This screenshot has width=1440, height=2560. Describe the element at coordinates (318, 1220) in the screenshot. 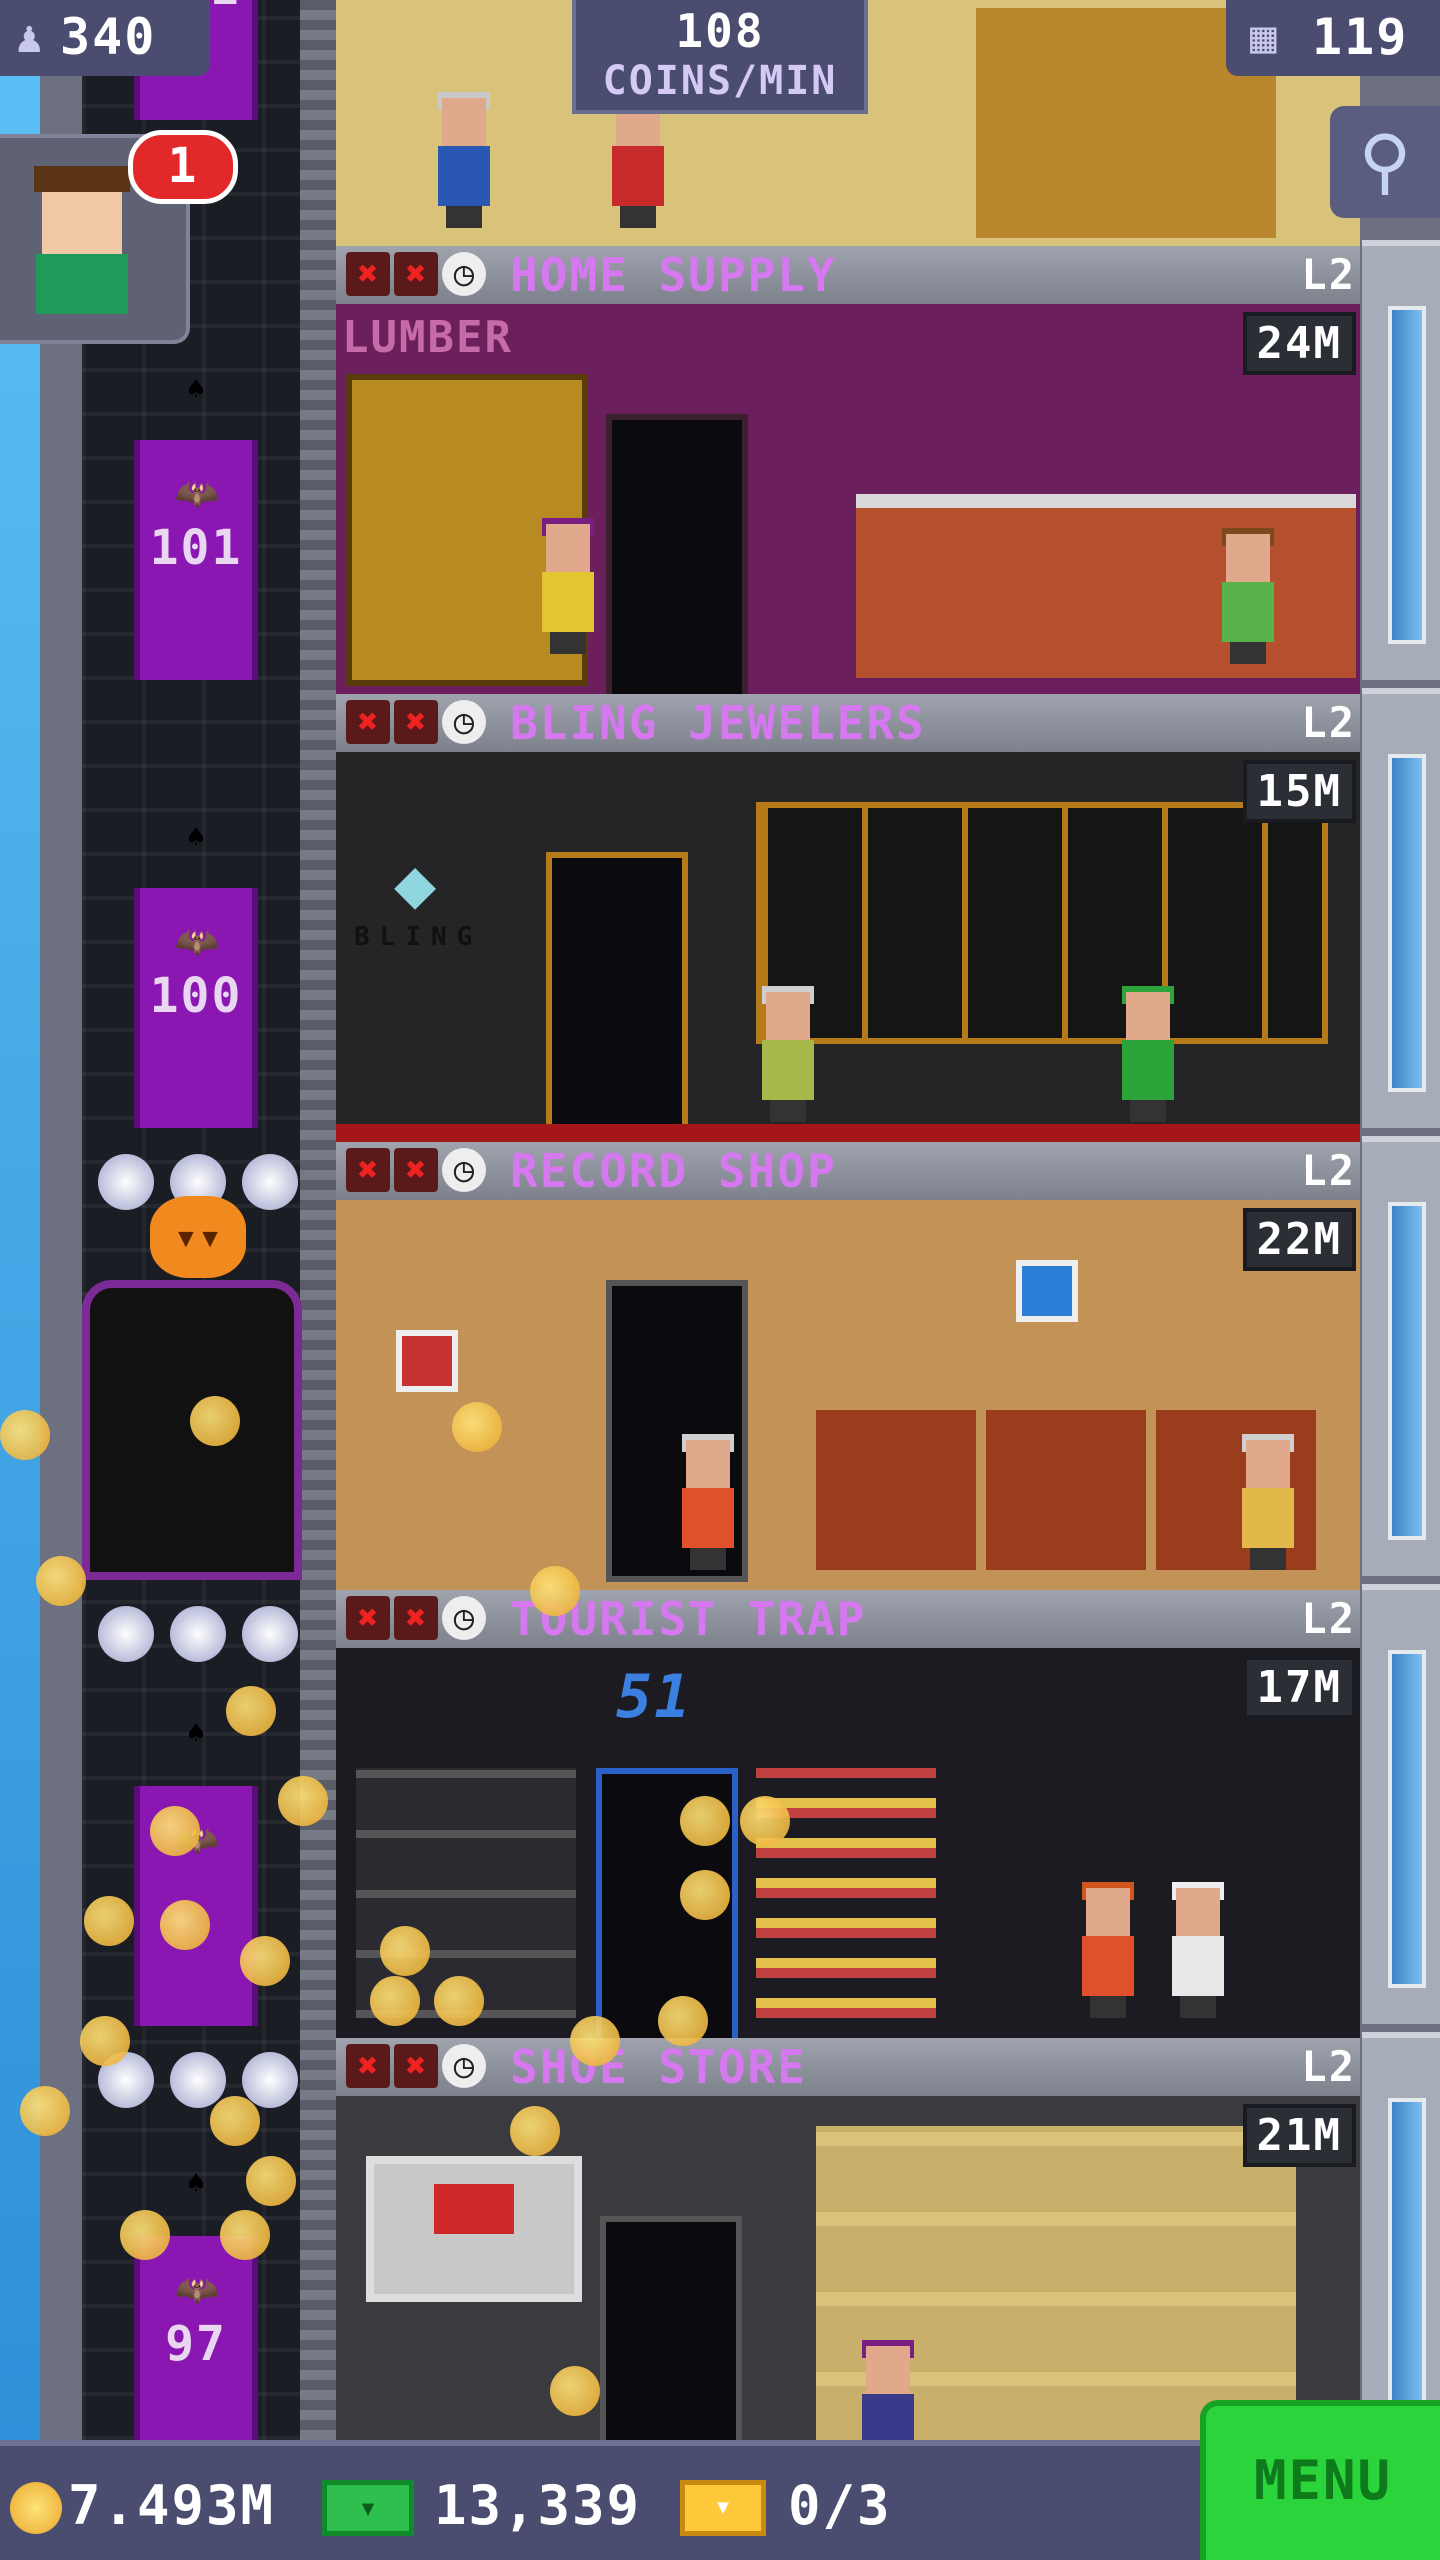

I see `elevator-rail` at that location.